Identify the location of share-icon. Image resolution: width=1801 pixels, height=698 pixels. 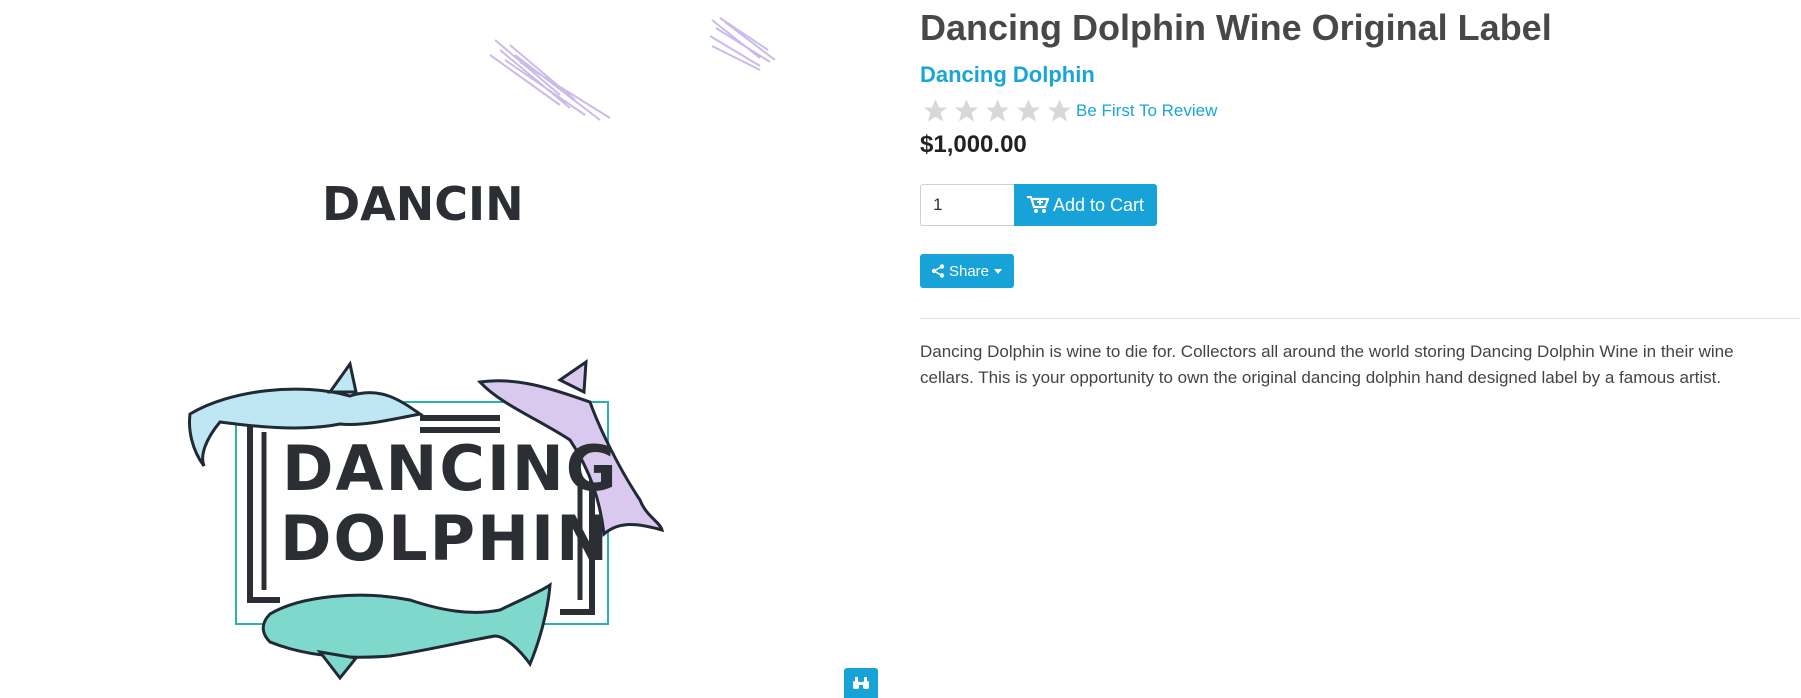
(938, 271).